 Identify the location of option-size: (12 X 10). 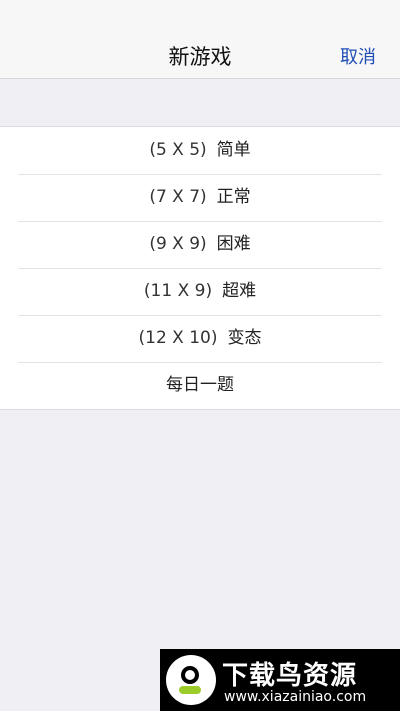
(178, 338).